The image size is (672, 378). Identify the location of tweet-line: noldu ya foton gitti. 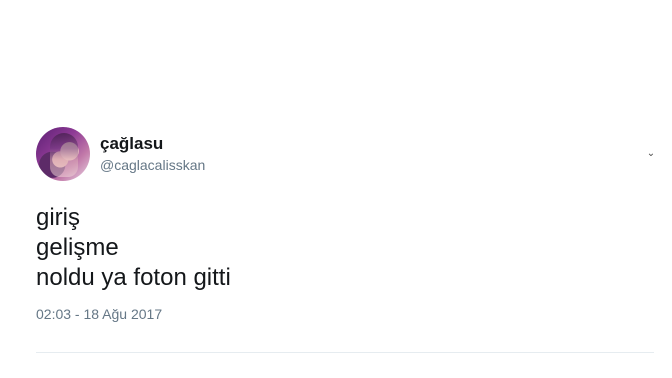
(133, 277).